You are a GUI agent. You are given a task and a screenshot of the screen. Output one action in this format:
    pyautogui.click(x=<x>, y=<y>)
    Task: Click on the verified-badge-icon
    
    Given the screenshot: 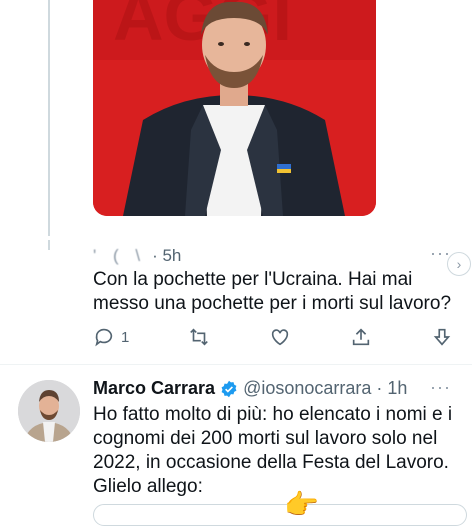 What is the action you would take?
    pyautogui.click(x=229, y=388)
    